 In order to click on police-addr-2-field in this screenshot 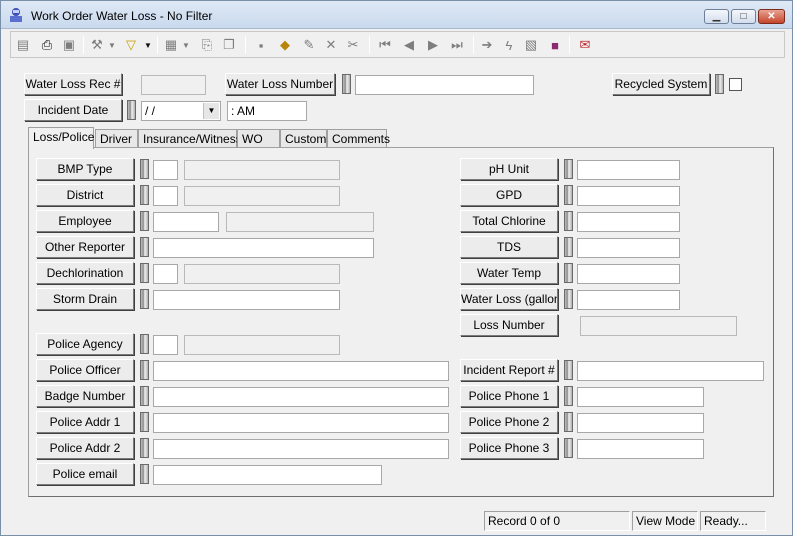, I will do `click(301, 449)`.